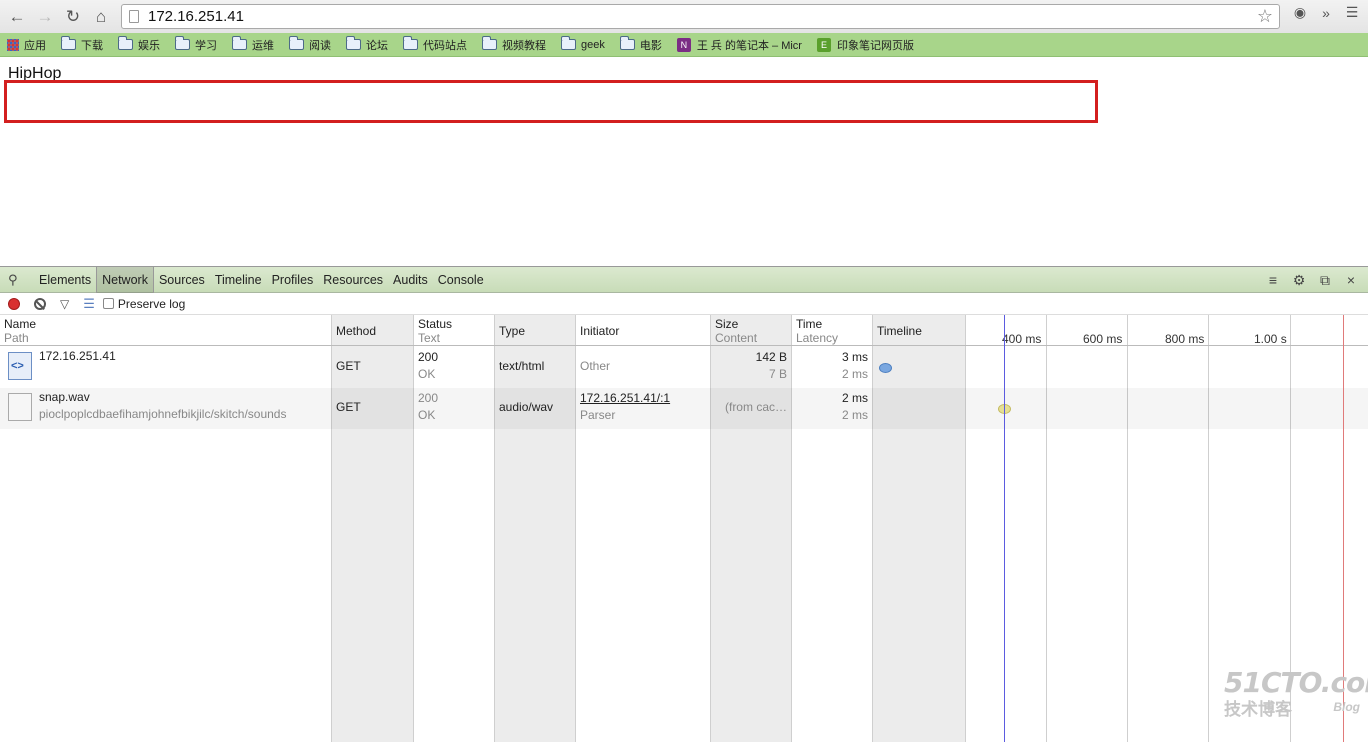  Describe the element at coordinates (77, 356) in the screenshot. I see `request-name: 172.16.251.41` at that location.